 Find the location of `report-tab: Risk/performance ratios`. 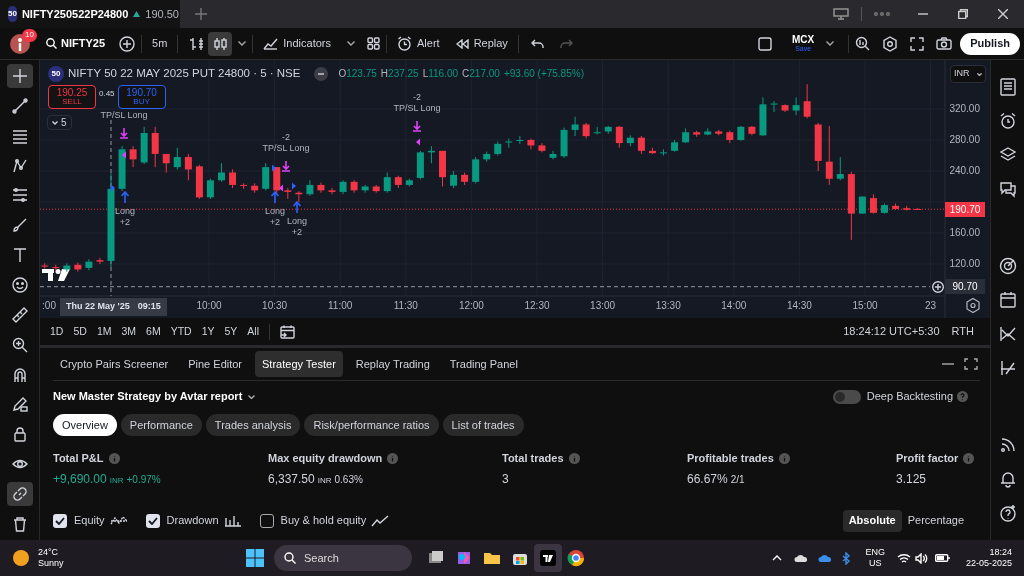

report-tab: Risk/performance ratios is located at coordinates (371, 425).